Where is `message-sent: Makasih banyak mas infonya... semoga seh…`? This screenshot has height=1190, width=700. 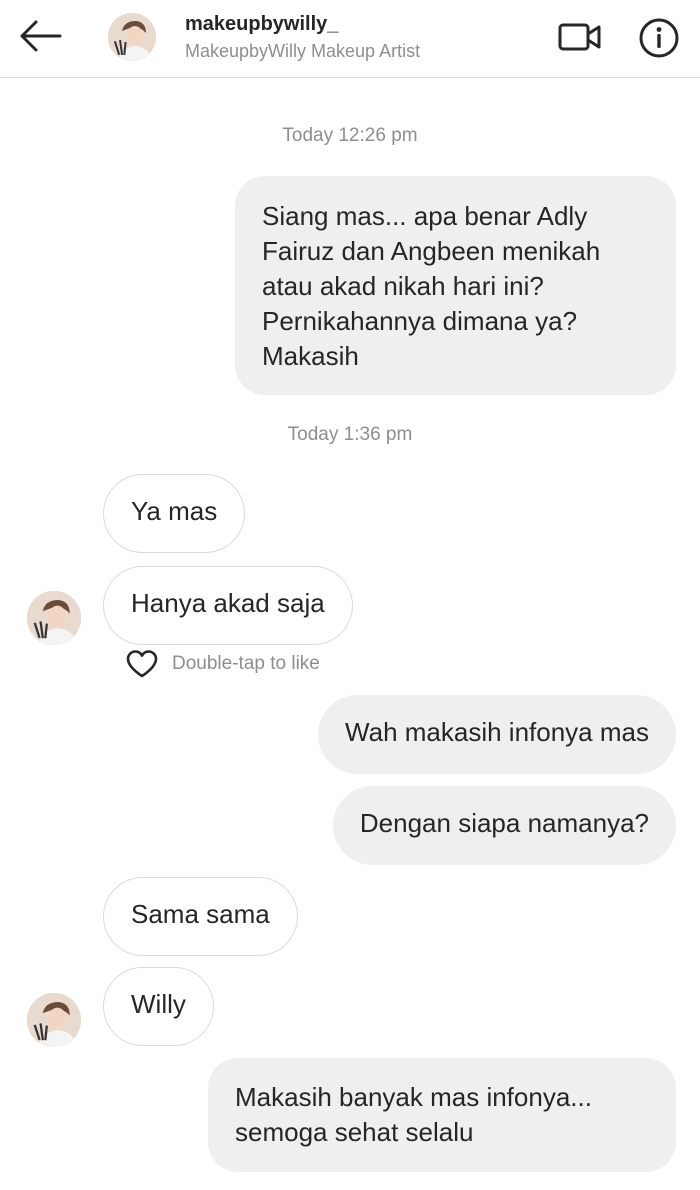 message-sent: Makasih banyak mas infonya... semoga seh… is located at coordinates (442, 1115).